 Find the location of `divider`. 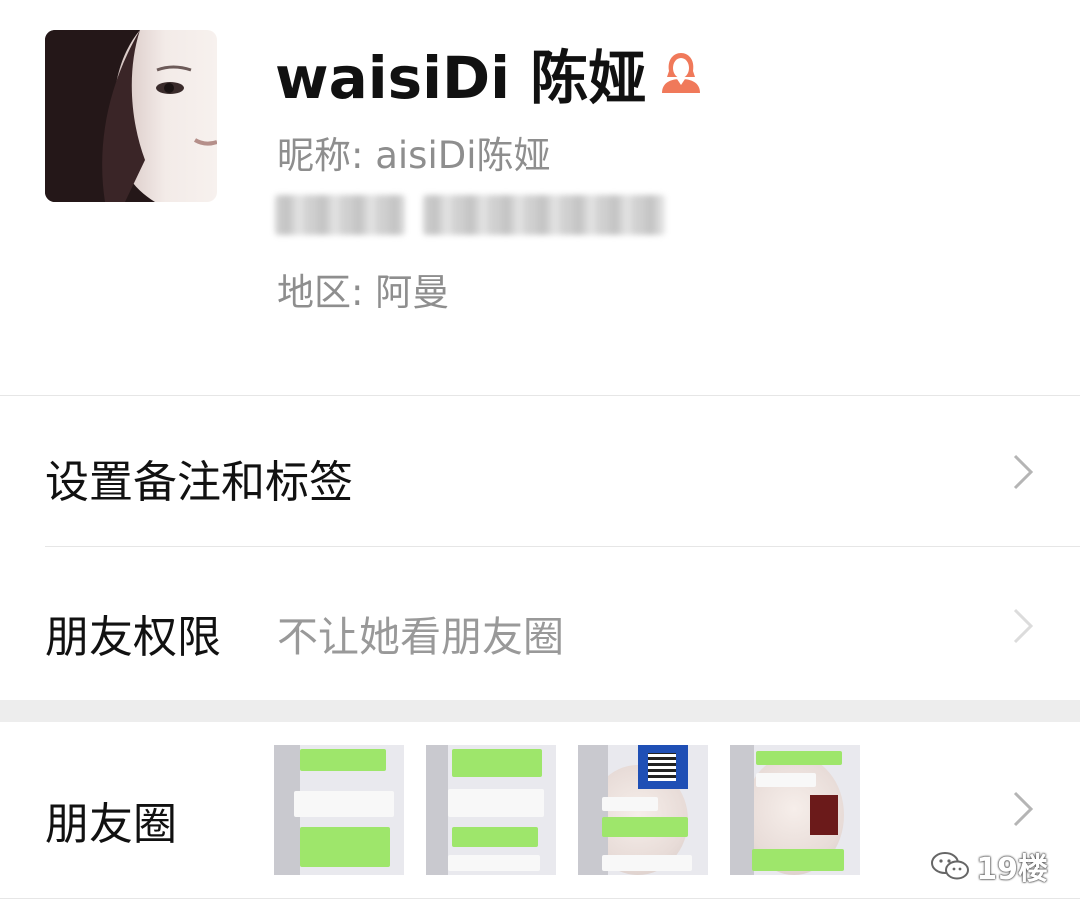

divider is located at coordinates (540, 898).